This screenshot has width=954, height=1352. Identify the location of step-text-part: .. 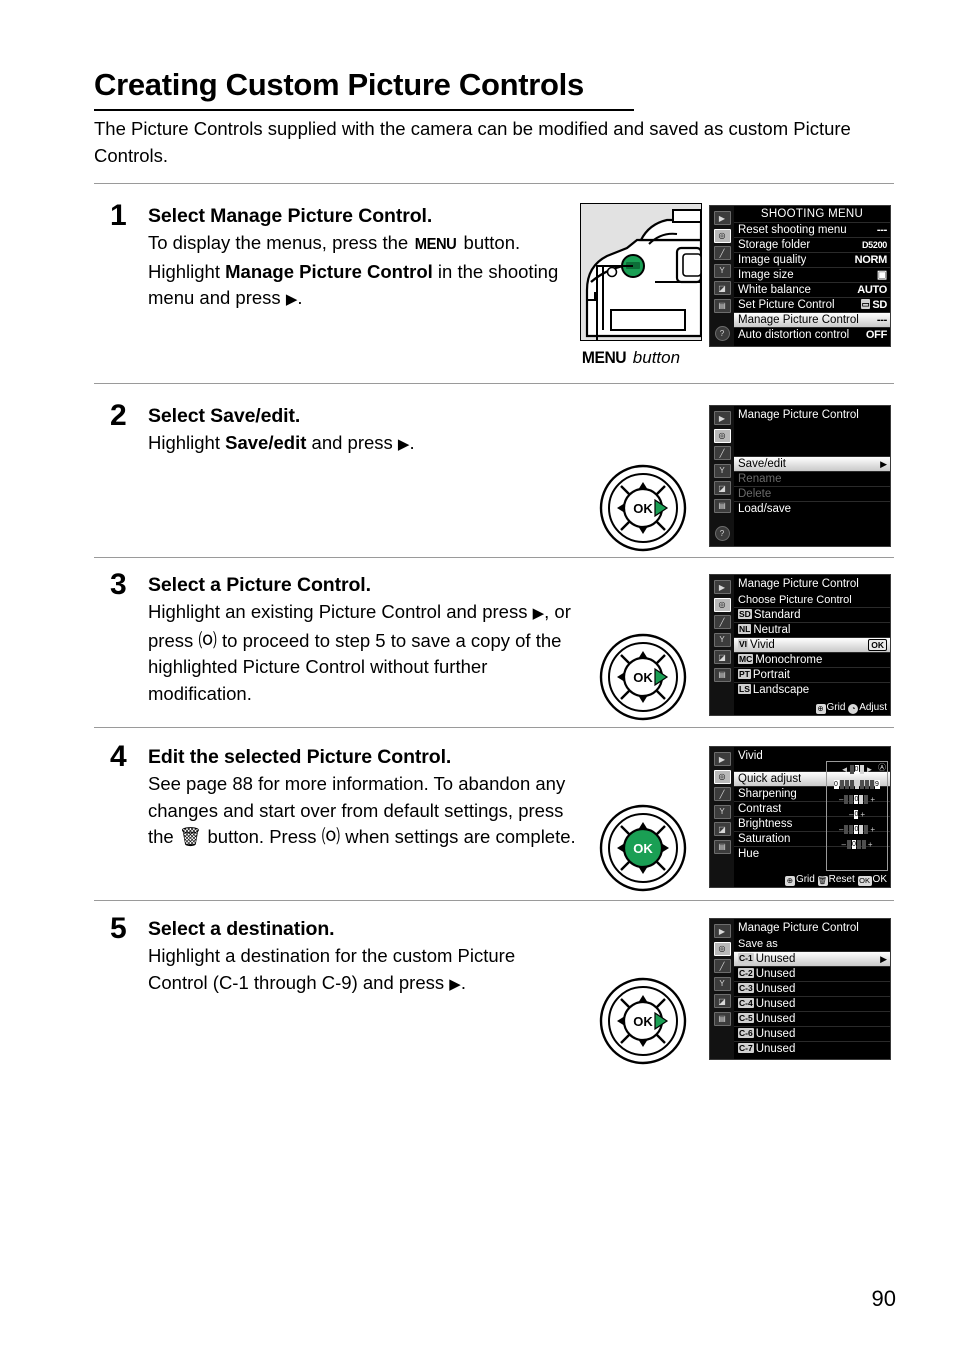
(463, 982).